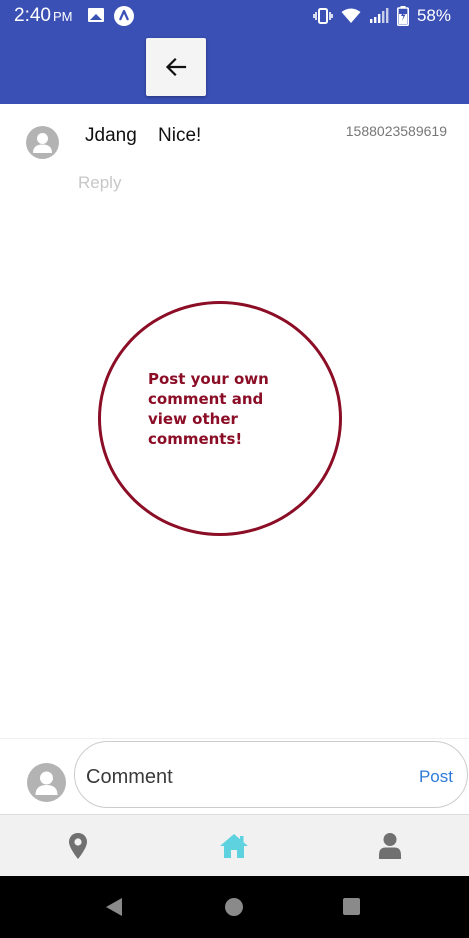  I want to click on signal-icon, so click(379, 15).